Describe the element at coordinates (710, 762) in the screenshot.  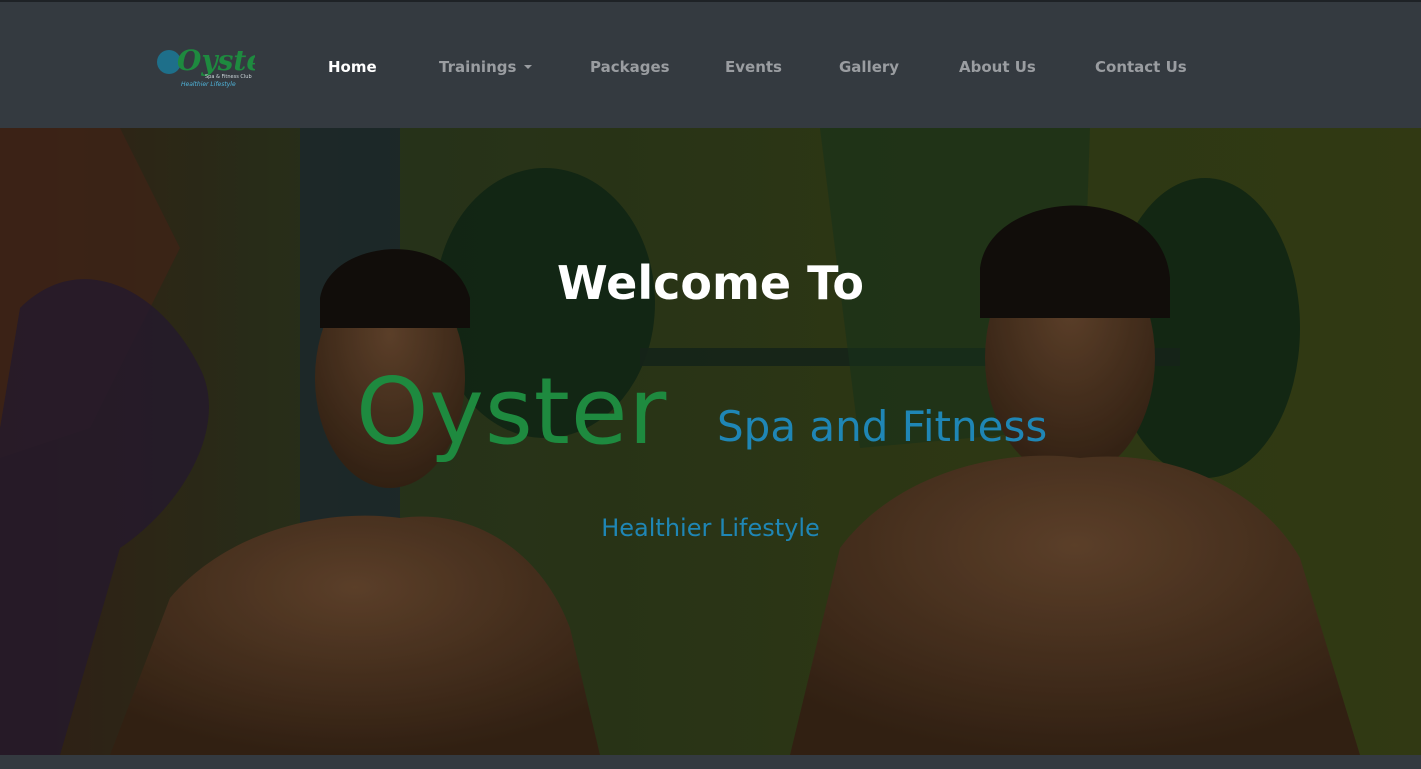
I see `bottom-strip` at that location.